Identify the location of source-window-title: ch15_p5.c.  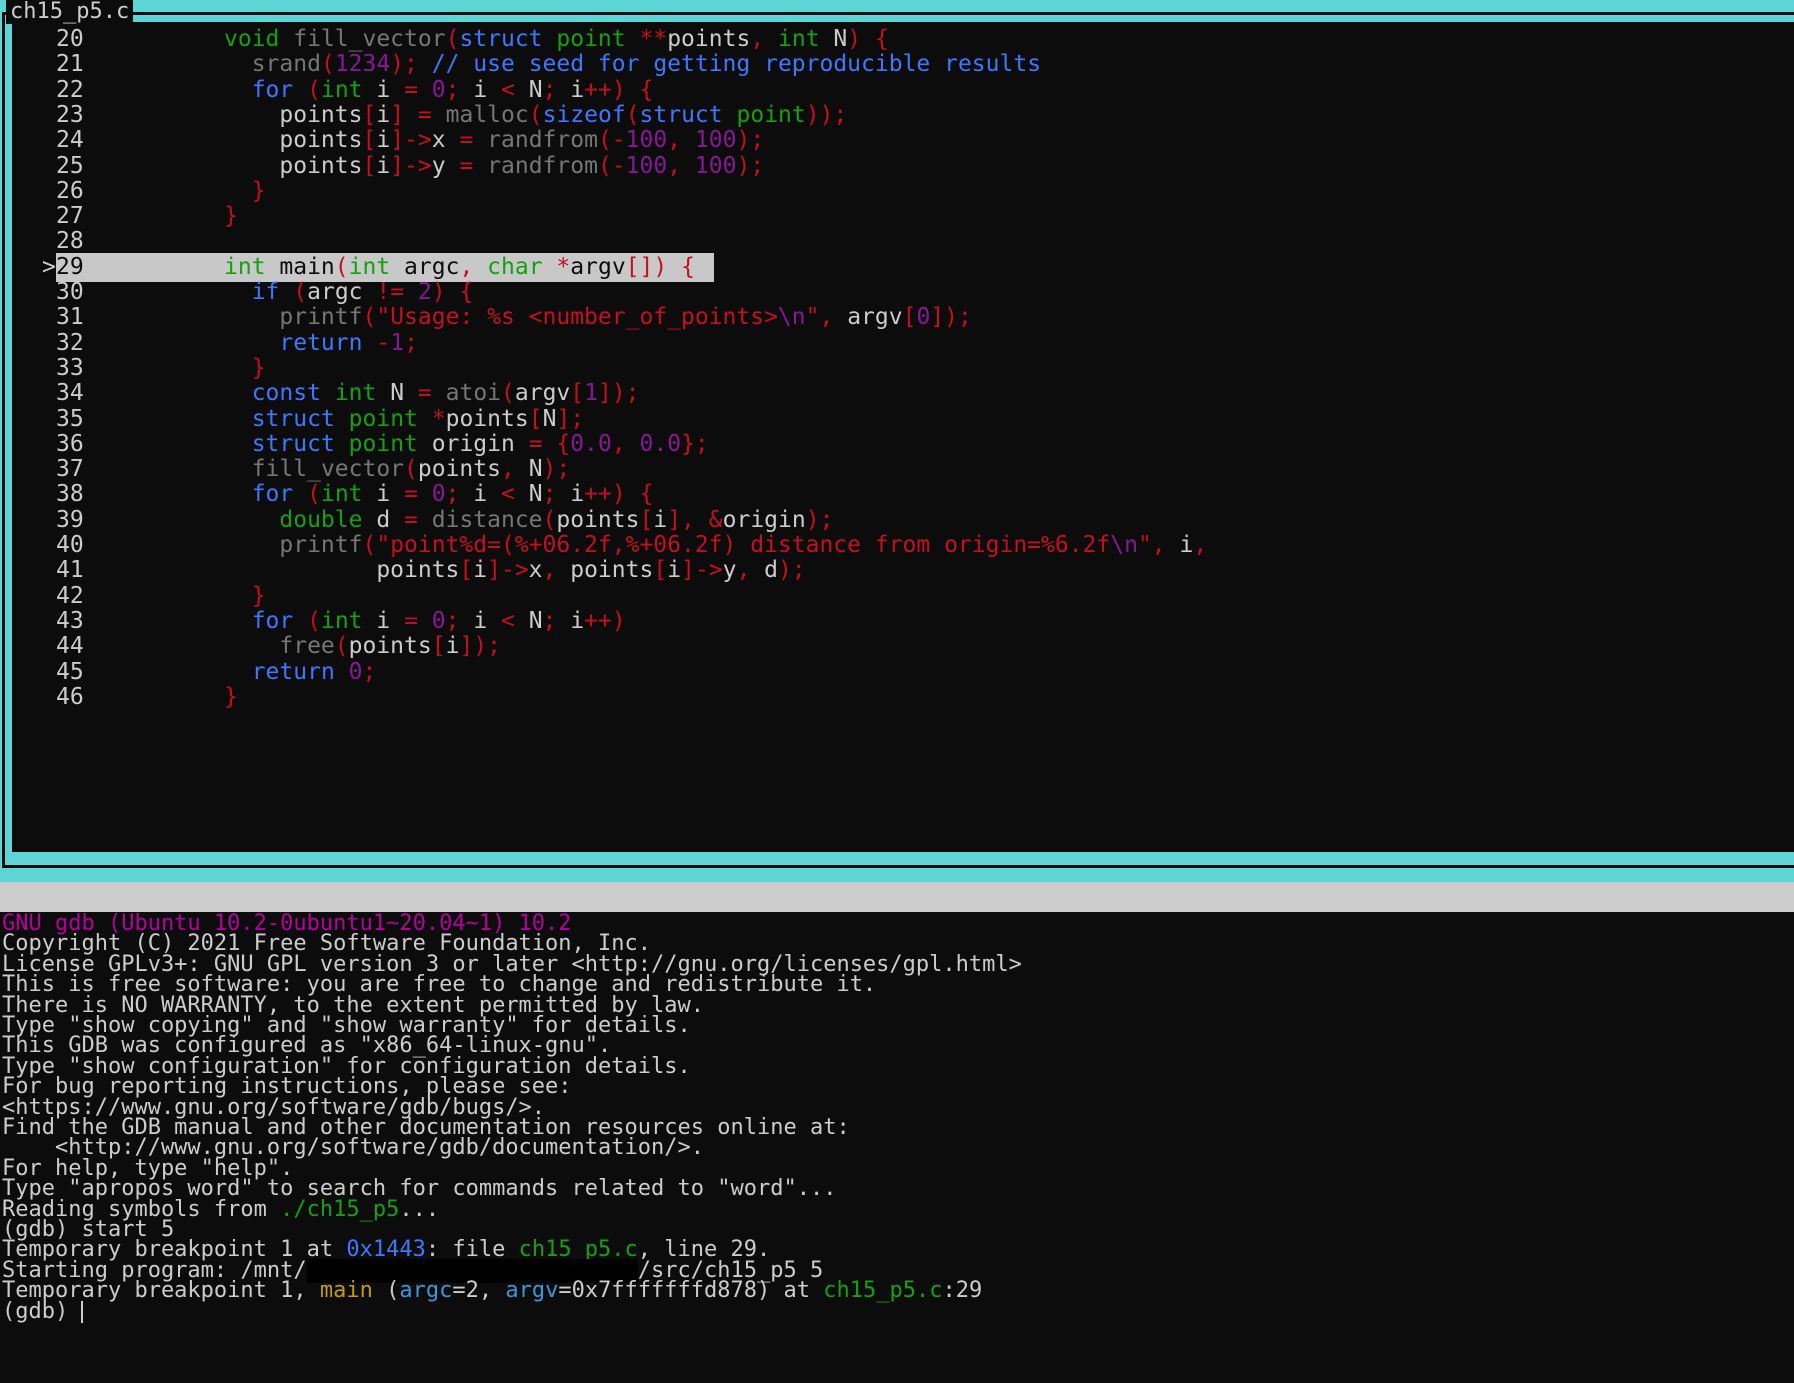
(70, 12).